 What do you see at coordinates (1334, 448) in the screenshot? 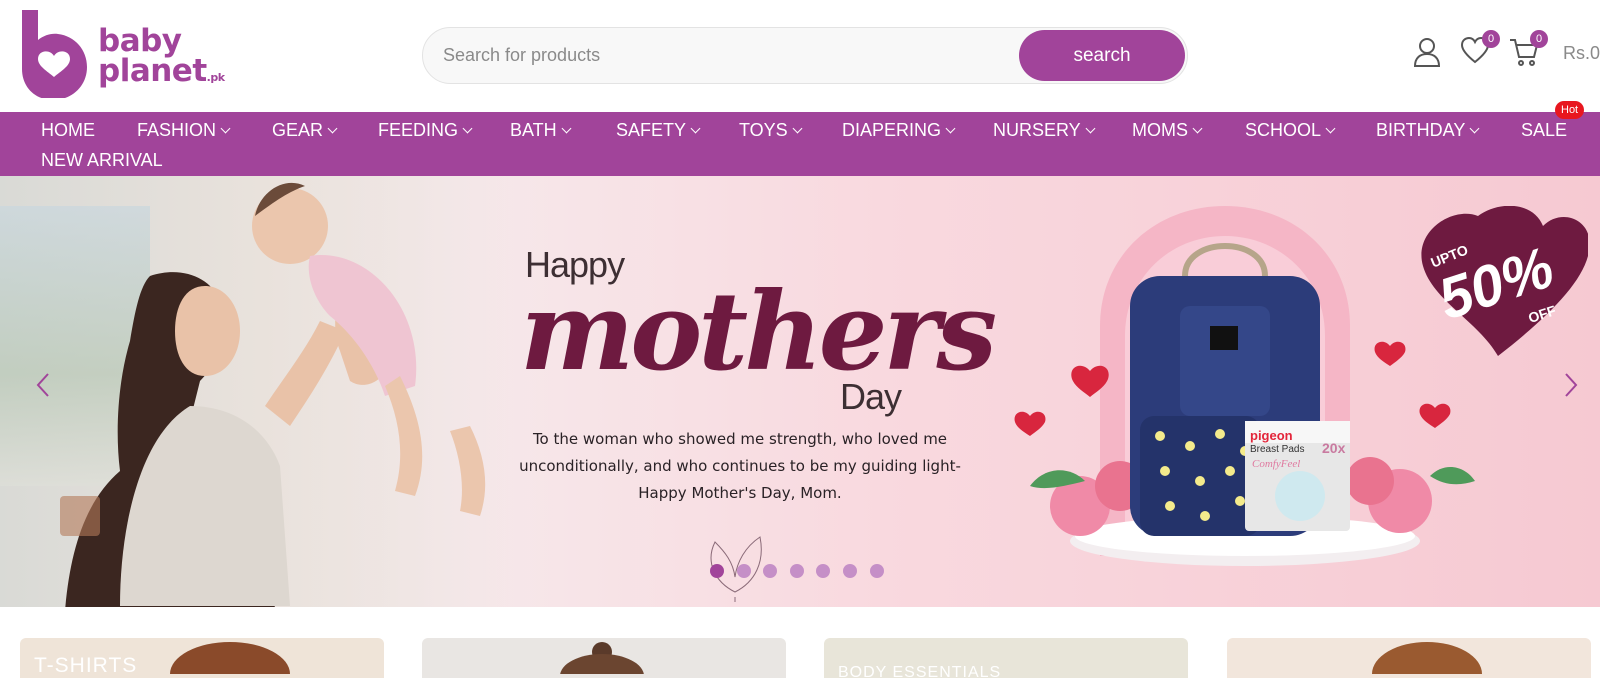
I see `product-tag: 20x` at bounding box center [1334, 448].